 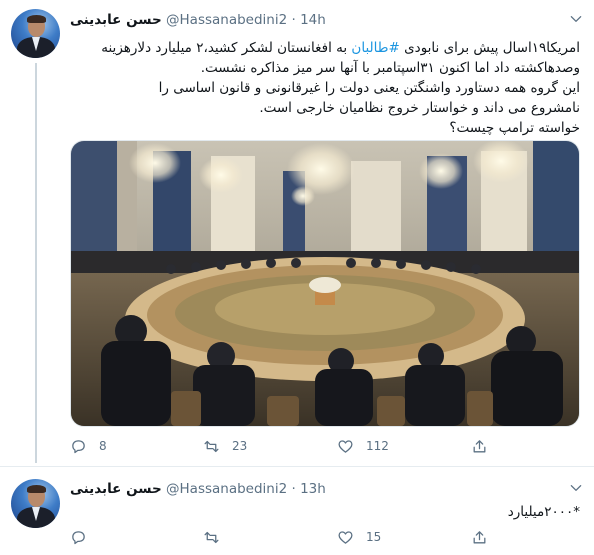 What do you see at coordinates (325, 512) in the screenshot?
I see `tweet-text: *۲۰۰۰میلیارد` at bounding box center [325, 512].